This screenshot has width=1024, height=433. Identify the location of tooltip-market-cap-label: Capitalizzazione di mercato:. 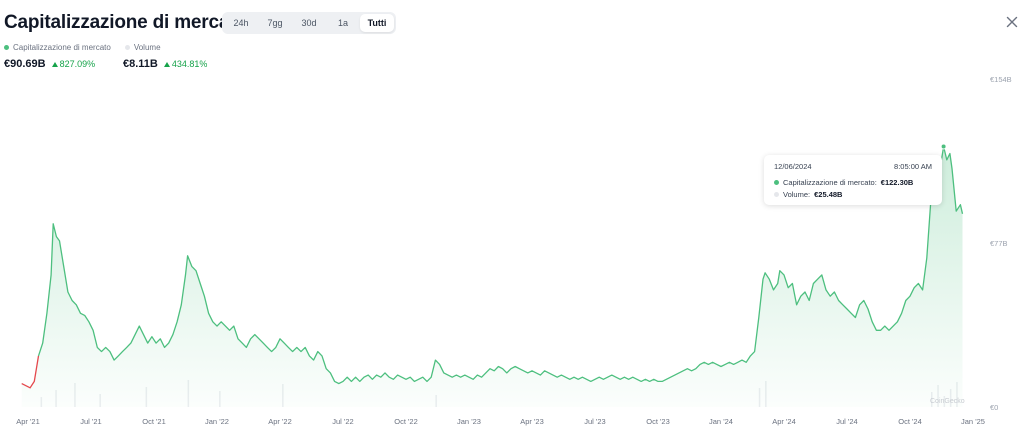
(830, 182).